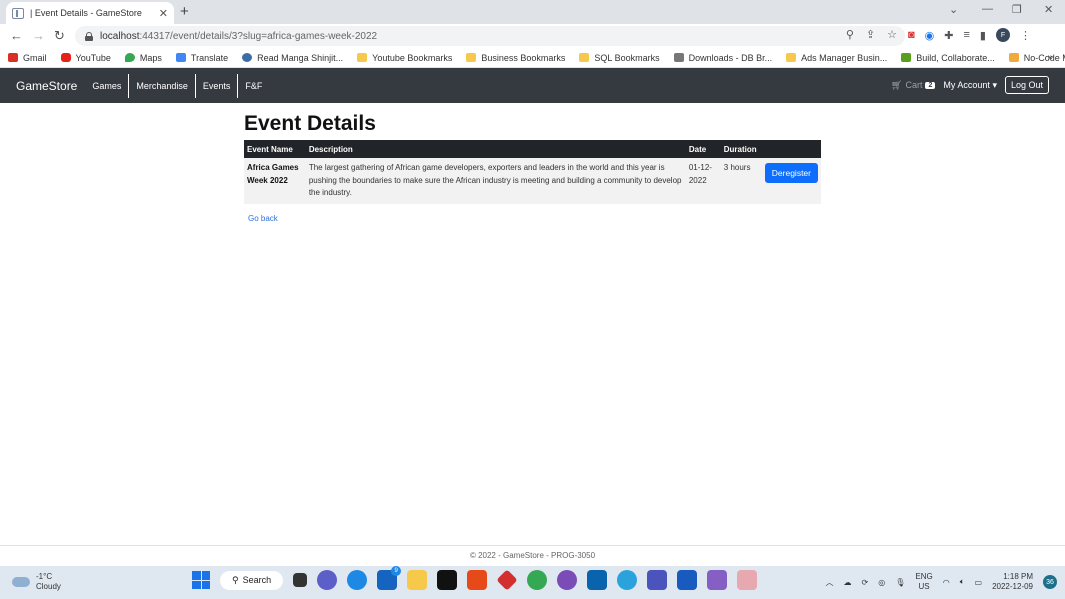 The height and width of the screenshot is (599, 1065). I want to click on more-bookmarks-icon: », so click(1050, 57).